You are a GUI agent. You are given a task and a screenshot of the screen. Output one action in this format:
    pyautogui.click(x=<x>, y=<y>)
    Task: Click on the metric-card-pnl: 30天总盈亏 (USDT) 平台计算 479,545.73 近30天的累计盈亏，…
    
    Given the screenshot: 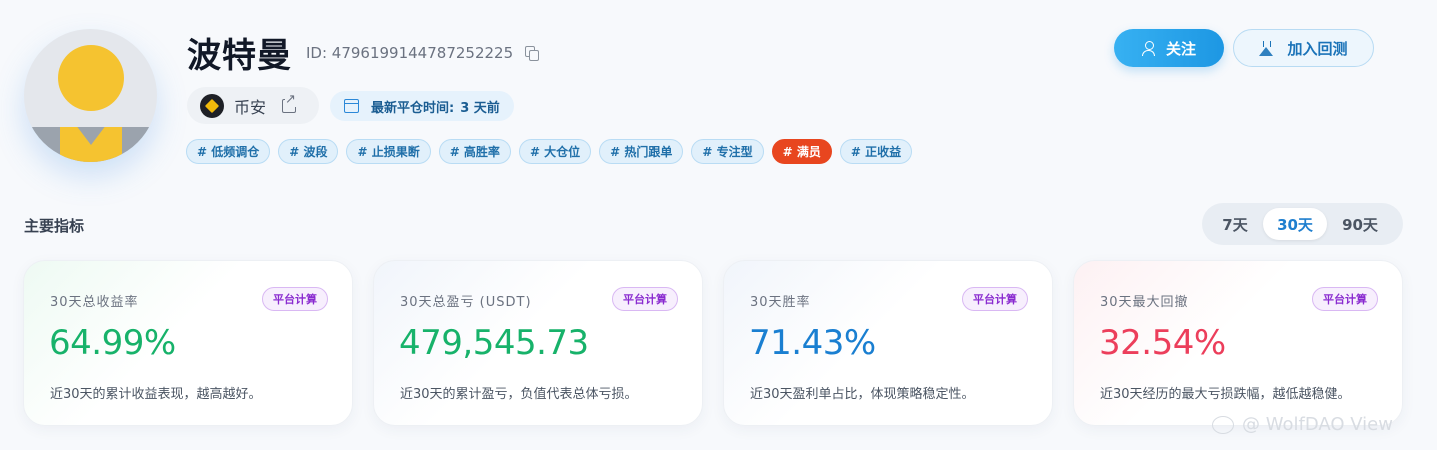 What is the action you would take?
    pyautogui.click(x=538, y=343)
    